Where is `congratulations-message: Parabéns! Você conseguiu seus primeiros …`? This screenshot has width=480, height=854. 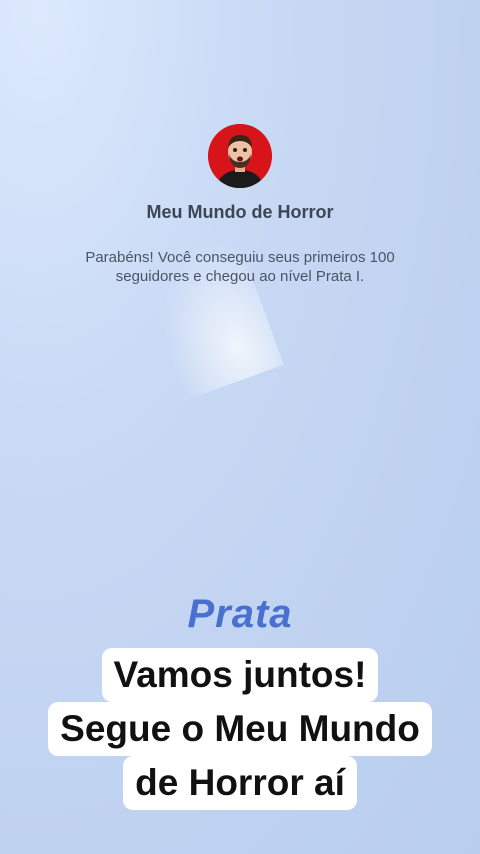 congratulations-message: Parabéns! Você conseguiu seus primeiros … is located at coordinates (240, 267).